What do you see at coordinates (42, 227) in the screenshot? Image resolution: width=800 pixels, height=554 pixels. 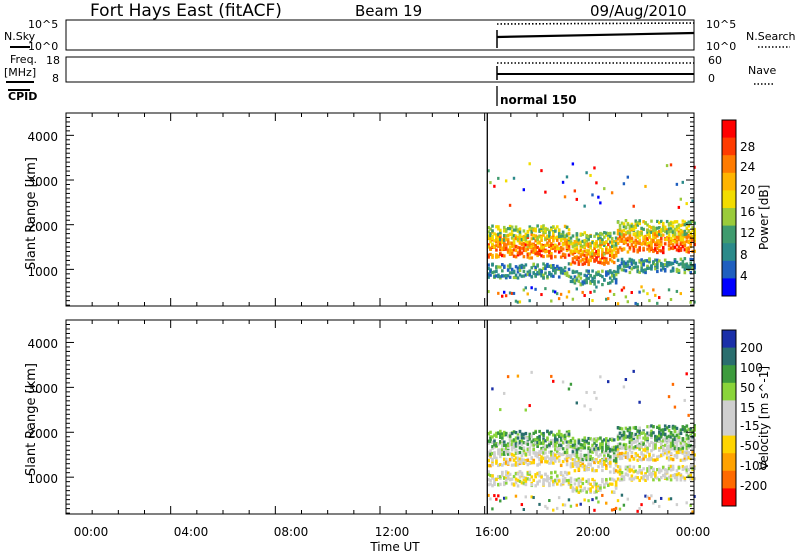 I see `power-ytick-2000: 2000` at bounding box center [42, 227].